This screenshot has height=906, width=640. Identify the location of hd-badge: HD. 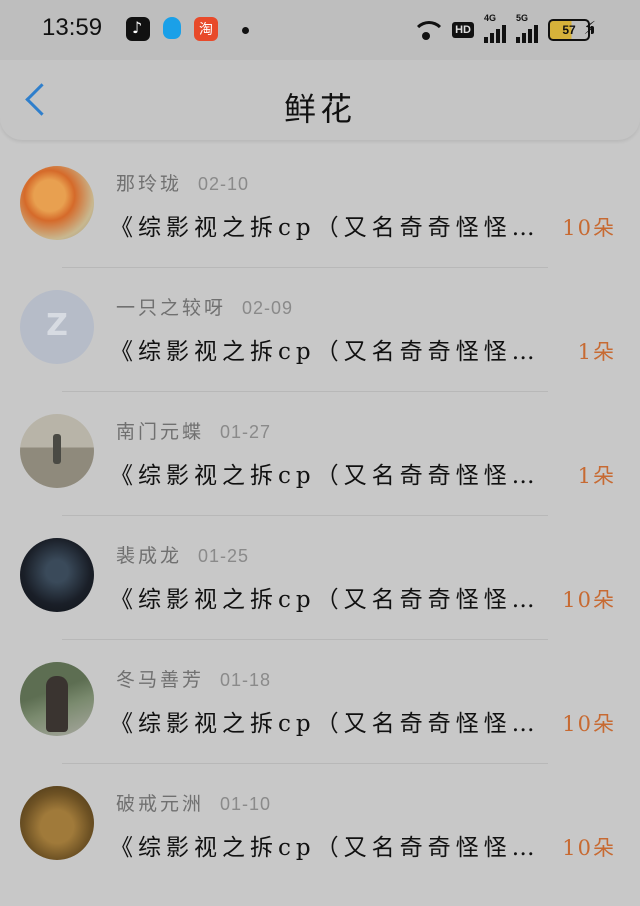
(463, 30).